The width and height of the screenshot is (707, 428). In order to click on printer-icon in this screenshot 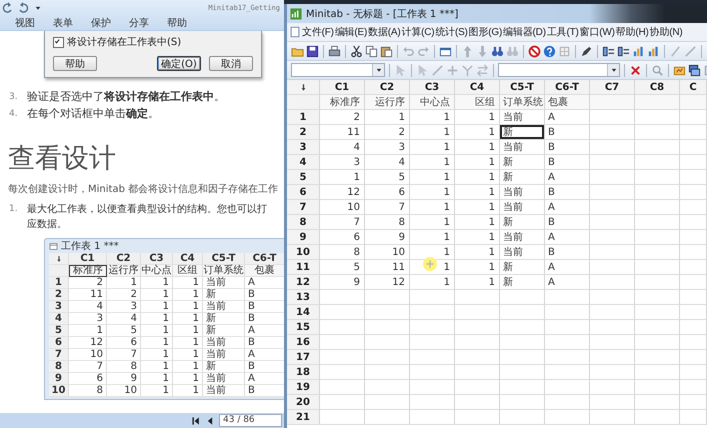, I will do `click(334, 51)`.